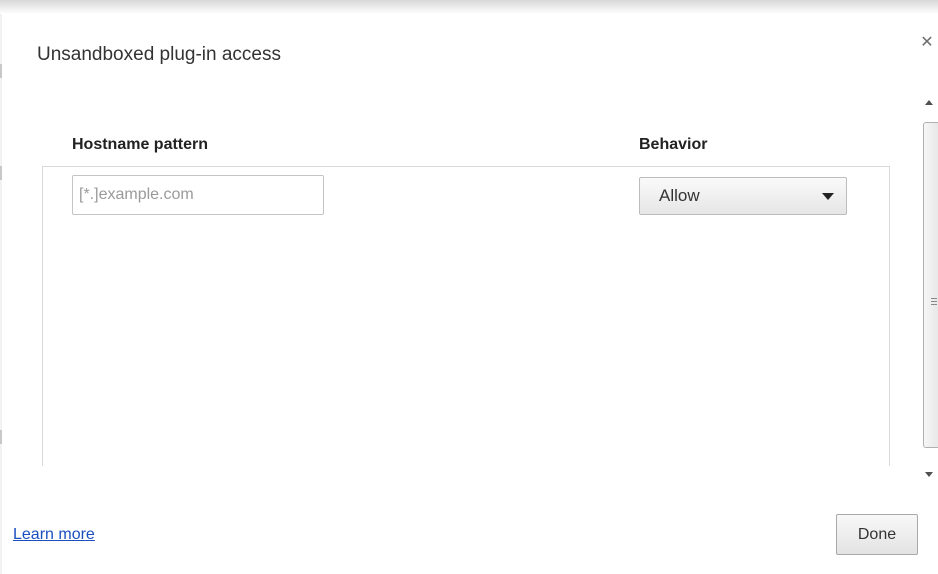 This screenshot has width=938, height=574. I want to click on hostname-pattern-input, so click(198, 195).